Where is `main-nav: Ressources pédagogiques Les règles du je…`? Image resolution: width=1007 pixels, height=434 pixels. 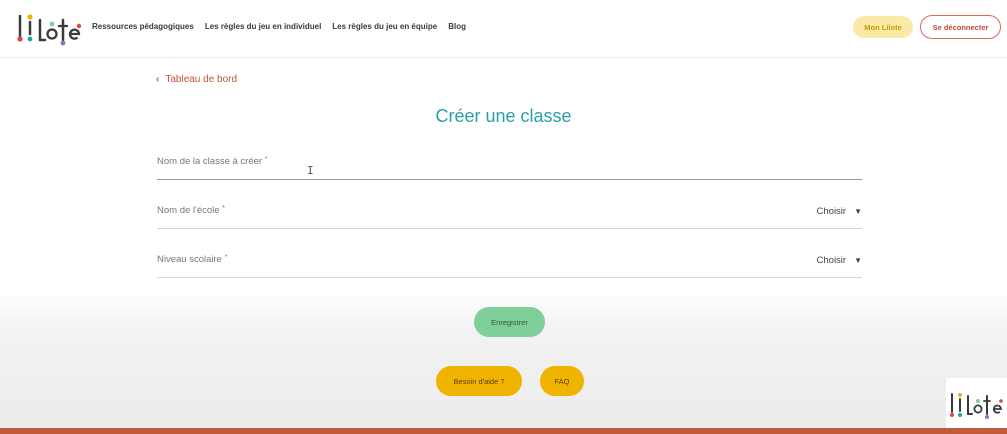 main-nav: Ressources pédagogiques Les règles du je… is located at coordinates (279, 26).